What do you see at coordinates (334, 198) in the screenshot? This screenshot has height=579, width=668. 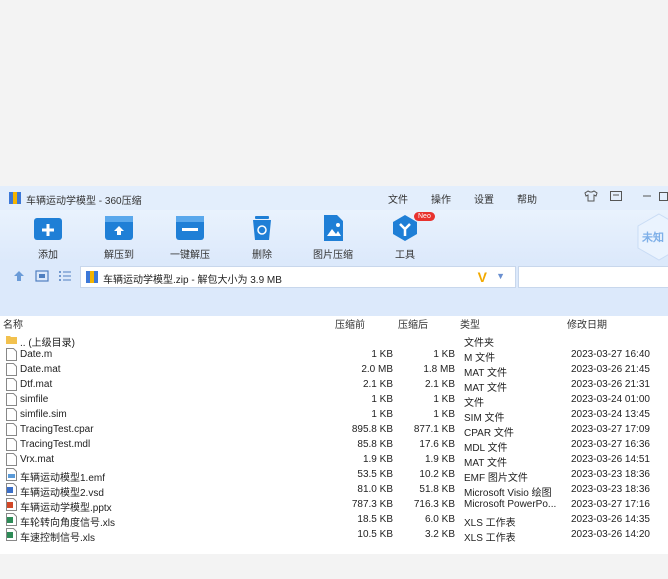 I see `title-bar: 车辆运动学模型 - 360压缩 文件 操作 设置 帮助` at bounding box center [334, 198].